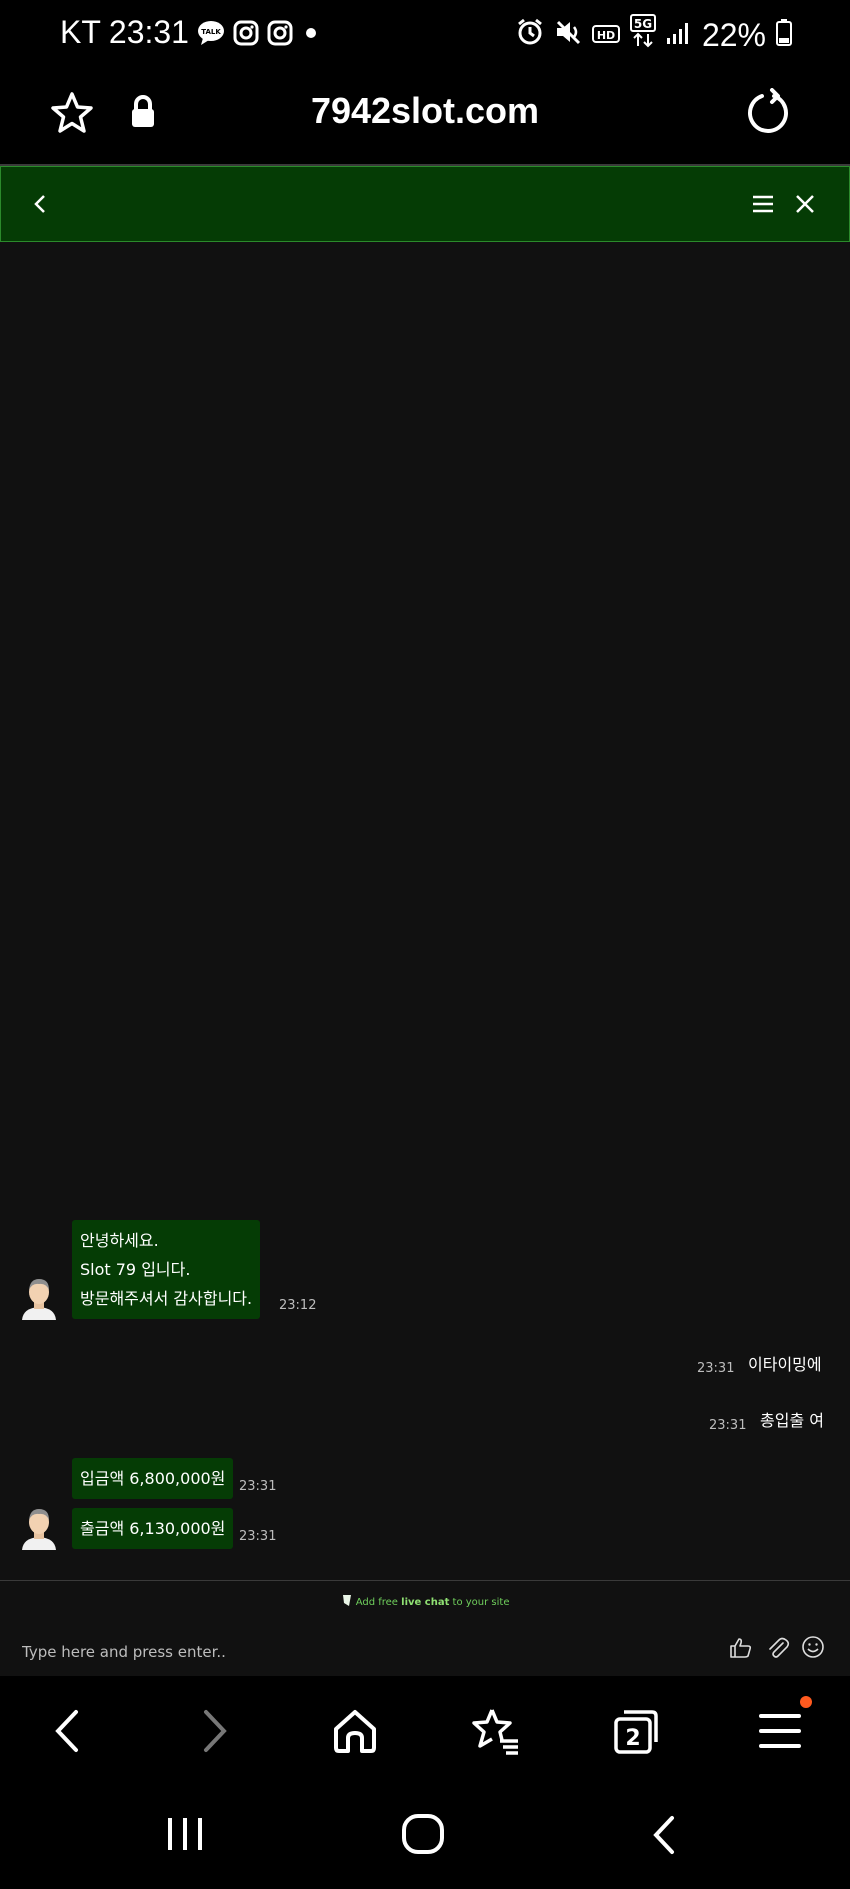  What do you see at coordinates (805, 204) in the screenshot?
I see `close-icon` at bounding box center [805, 204].